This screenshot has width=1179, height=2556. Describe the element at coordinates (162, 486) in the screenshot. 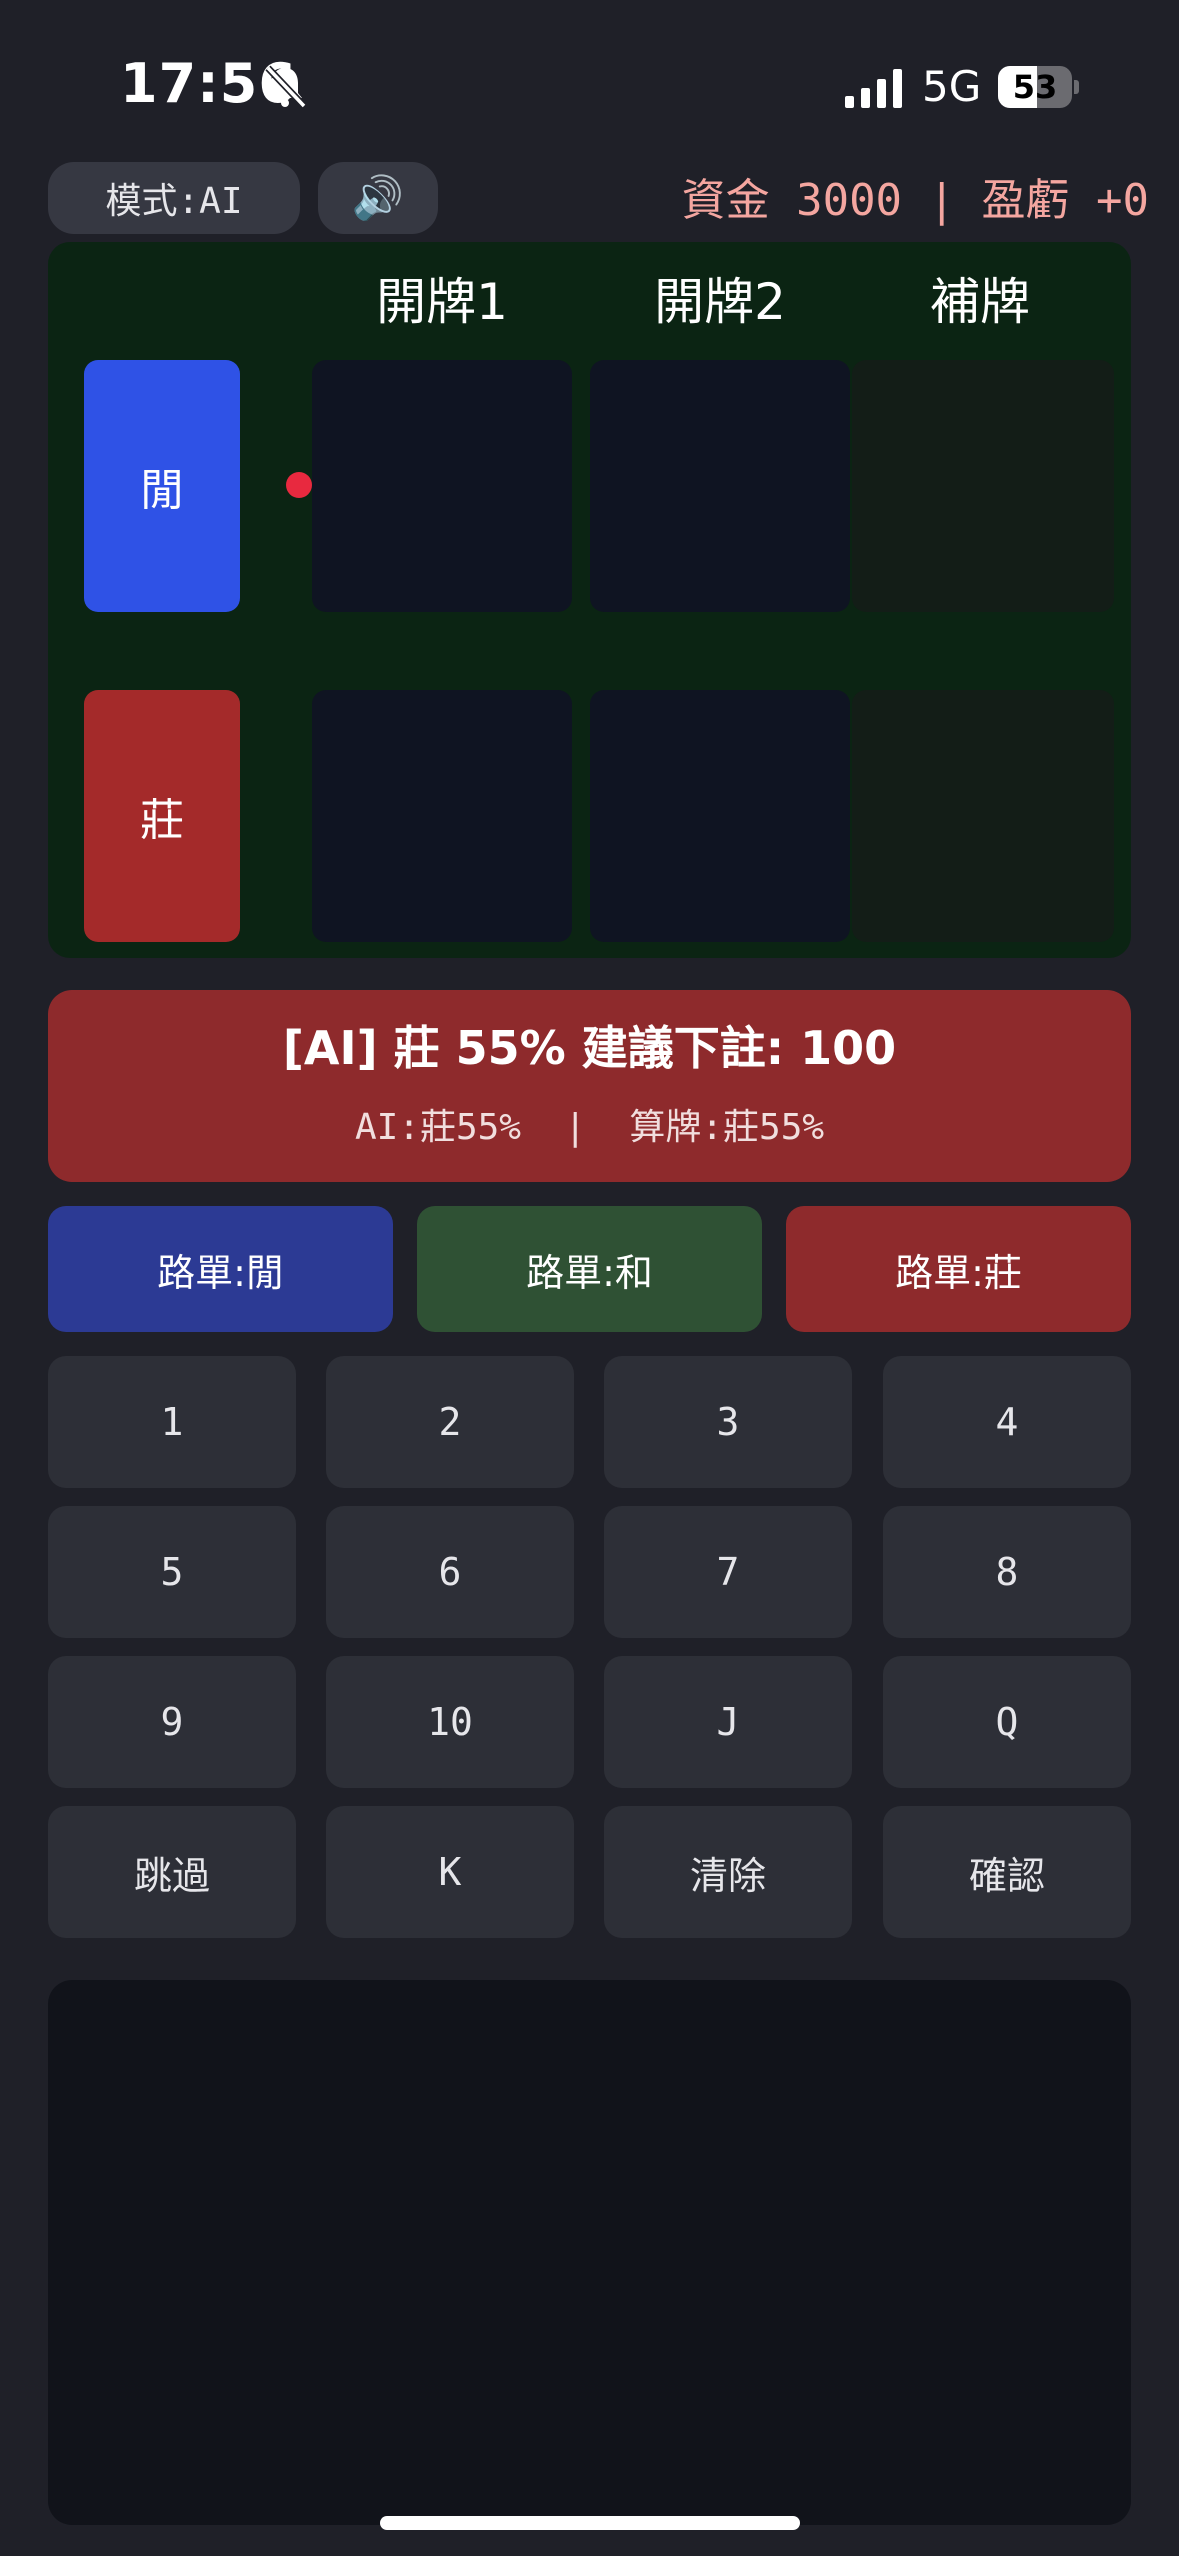

I see `player-side-label: 閒` at that location.